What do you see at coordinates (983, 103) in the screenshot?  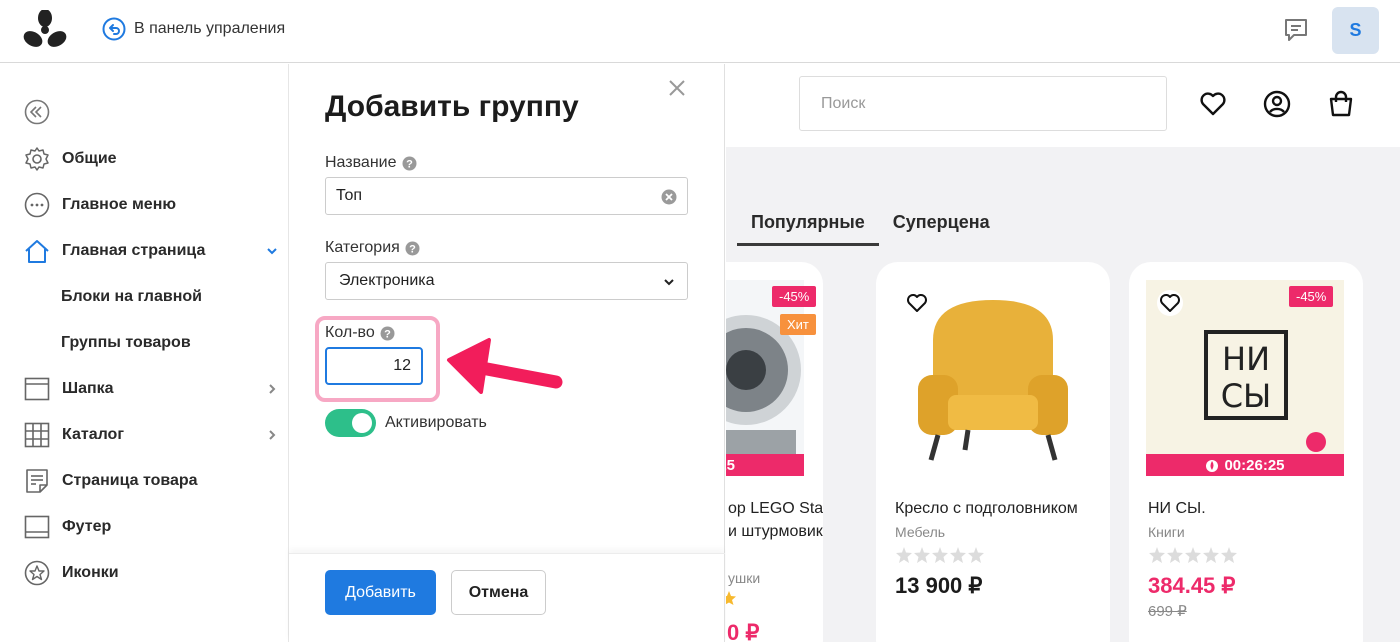 I see `search-input: Поиск` at bounding box center [983, 103].